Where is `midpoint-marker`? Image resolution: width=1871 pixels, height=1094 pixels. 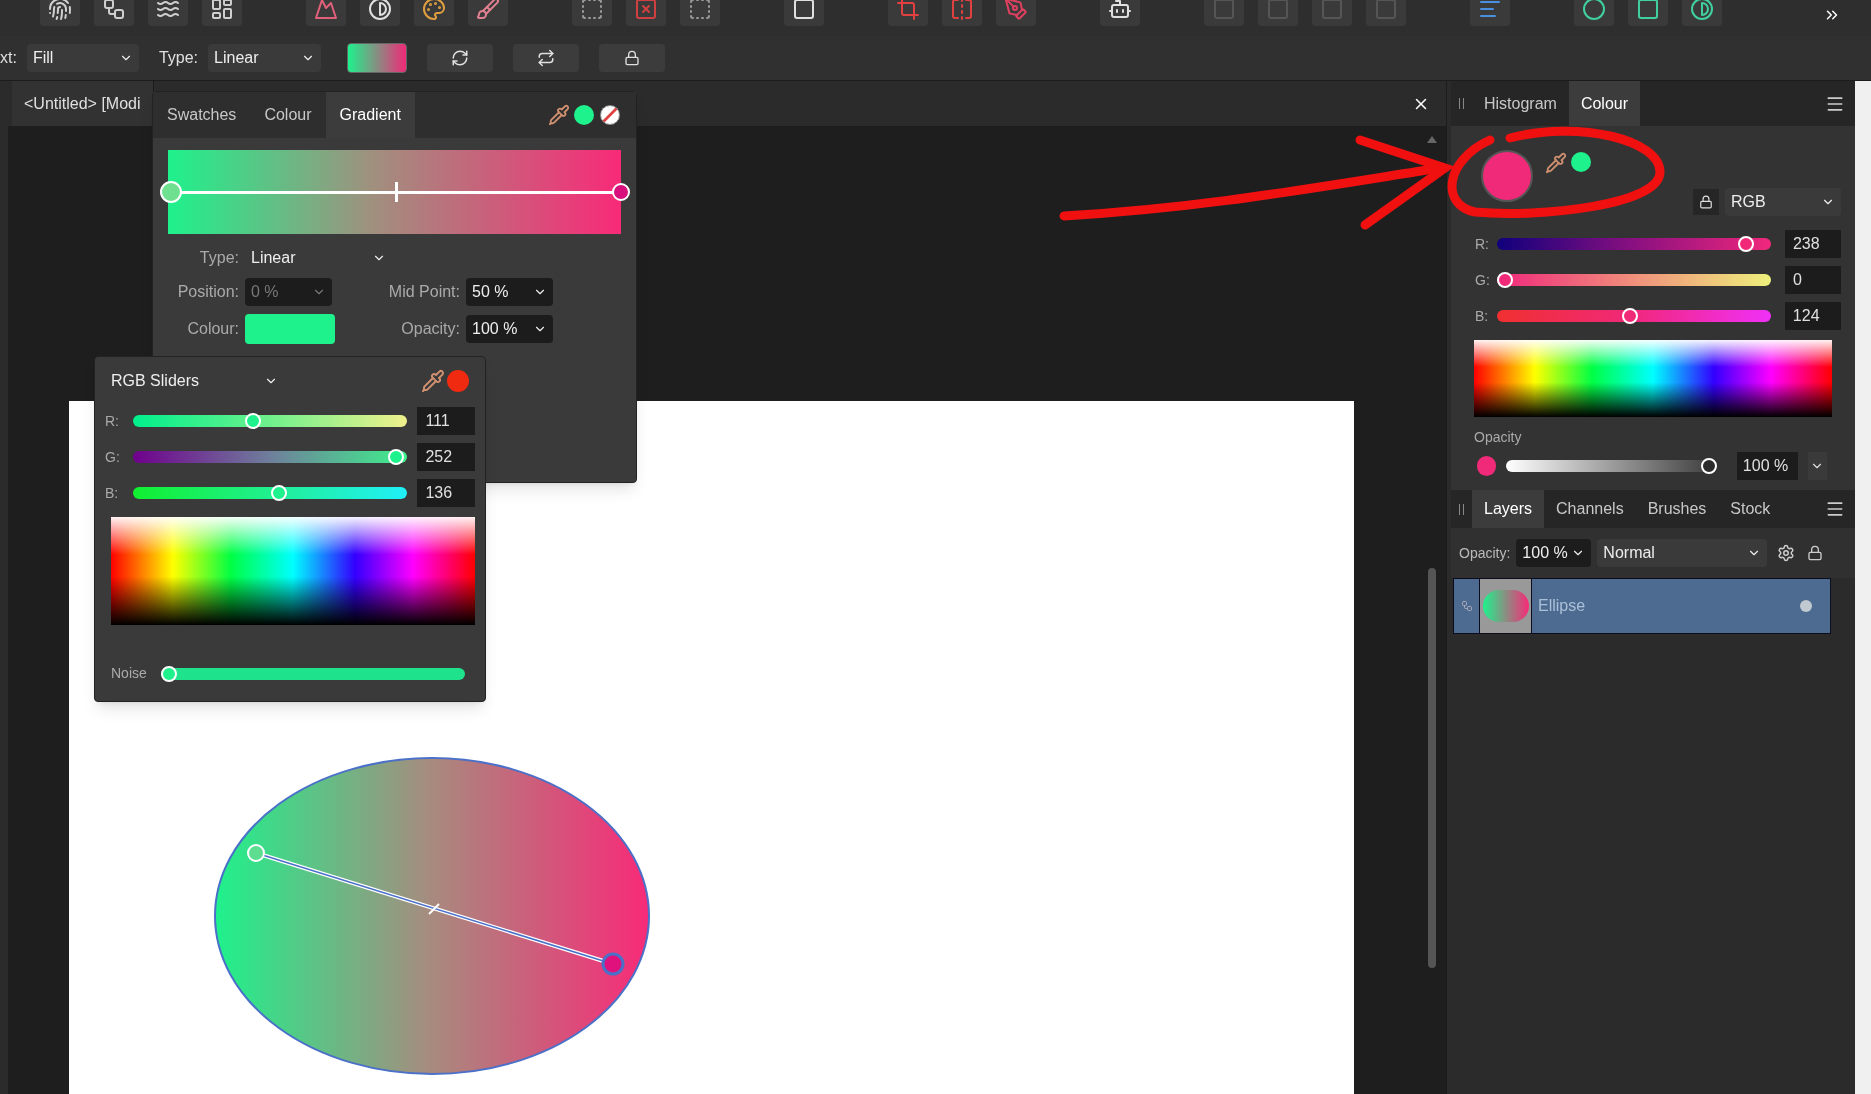
midpoint-marker is located at coordinates (396, 192).